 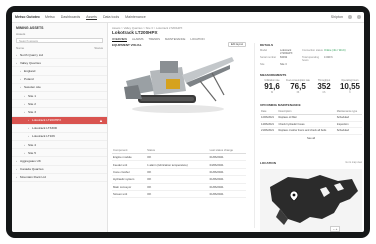 I want to click on table-row: Screen unit OK 01/06/2021, so click(x=179, y=194).